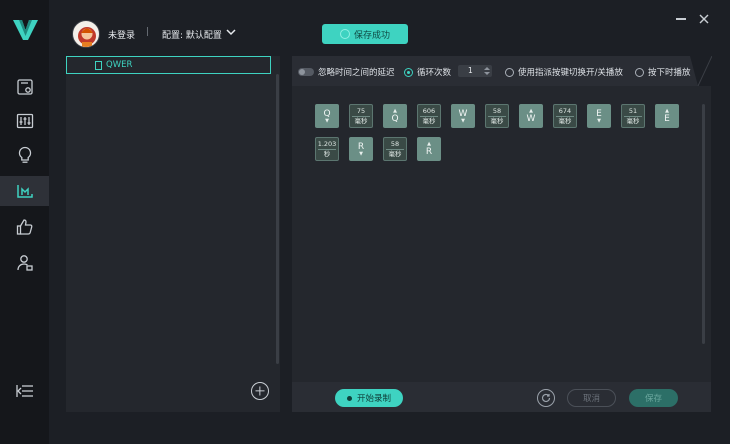 The image size is (730, 444). I want to click on press-play-option: 按下时播放, so click(663, 72).